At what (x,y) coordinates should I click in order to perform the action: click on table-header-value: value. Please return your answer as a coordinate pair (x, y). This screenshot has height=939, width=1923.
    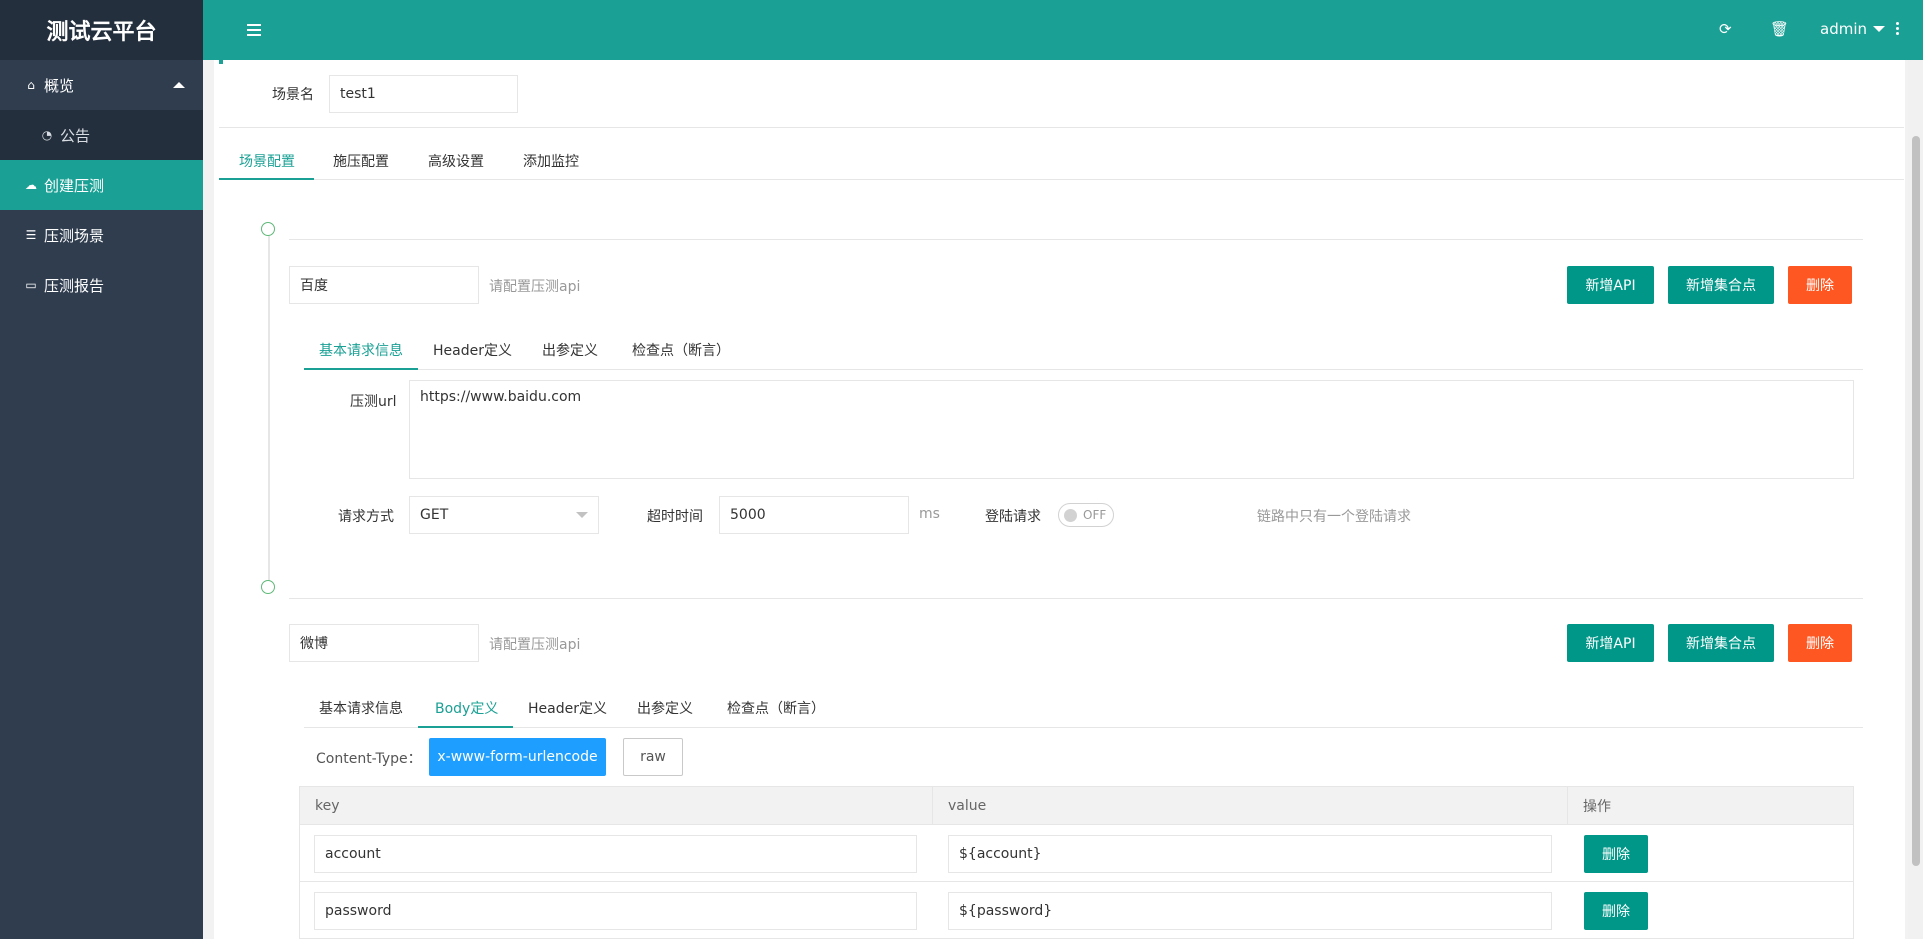
    Looking at the image, I should click on (1250, 805).